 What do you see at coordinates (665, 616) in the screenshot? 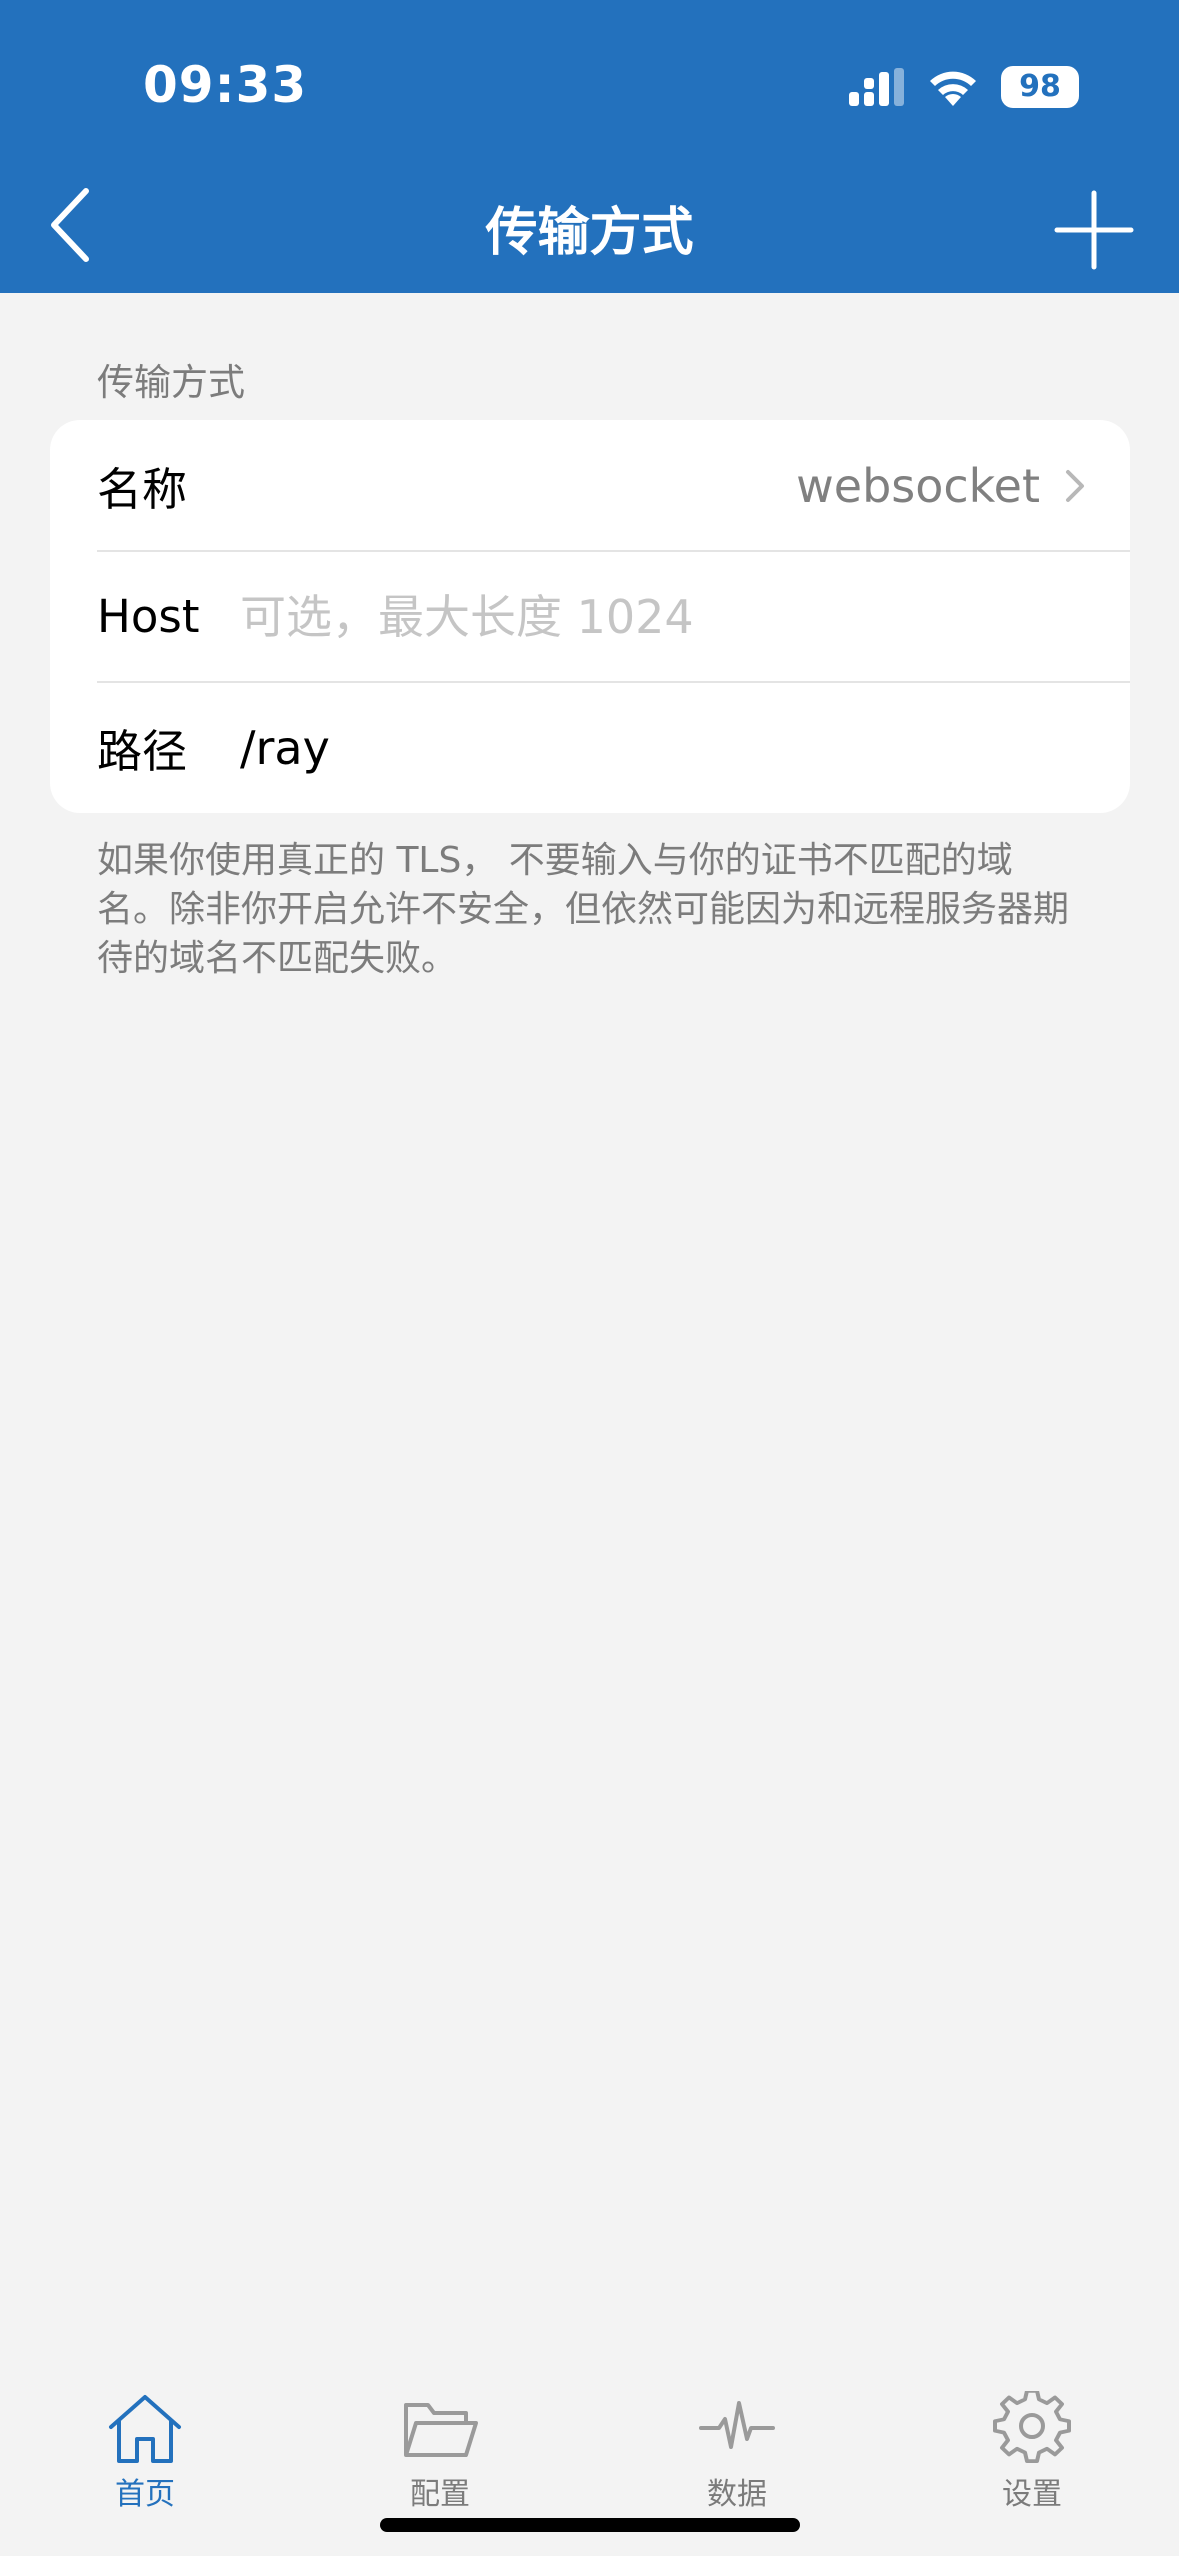
I see `host-input` at bounding box center [665, 616].